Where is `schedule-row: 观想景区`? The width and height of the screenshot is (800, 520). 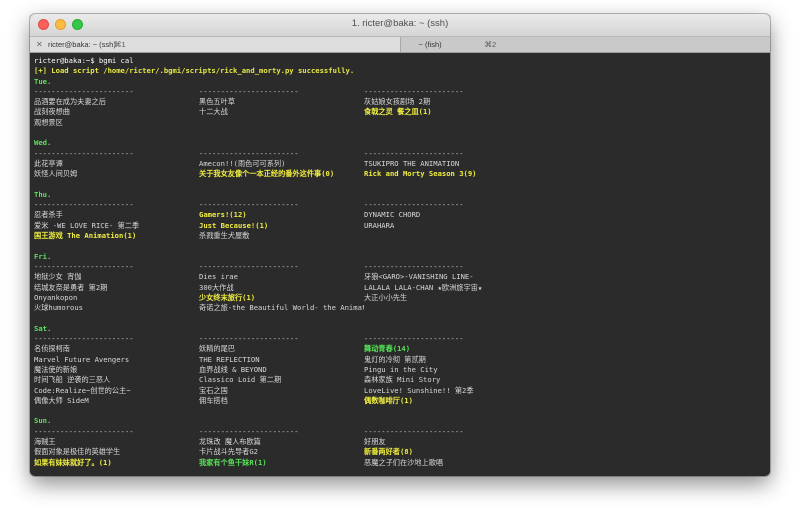 schedule-row: 观想景区 is located at coordinates (400, 123).